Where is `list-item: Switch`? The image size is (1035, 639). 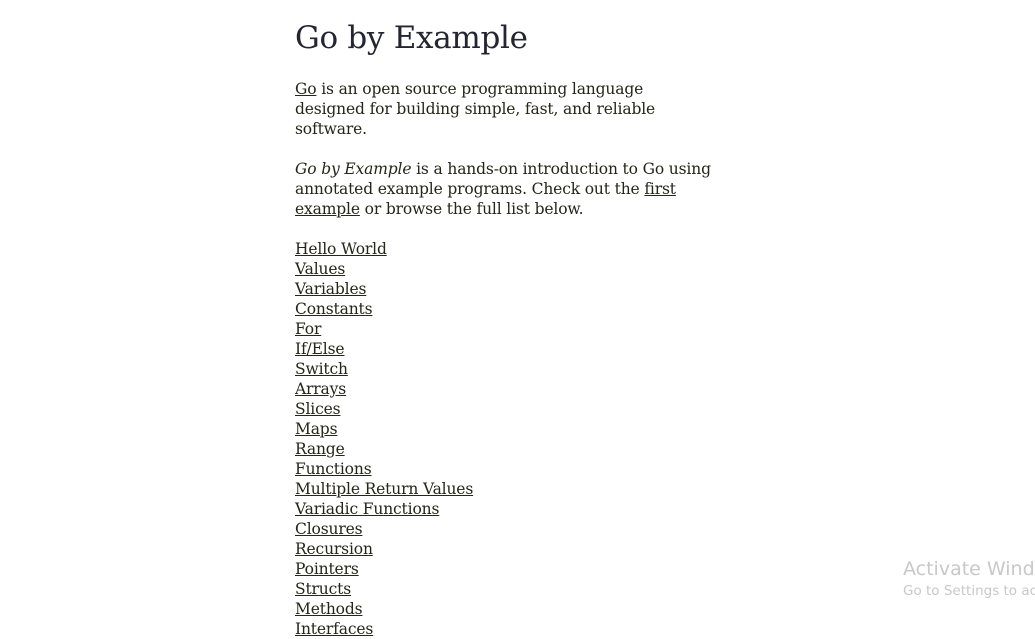
list-item: Switch is located at coordinates (505, 369).